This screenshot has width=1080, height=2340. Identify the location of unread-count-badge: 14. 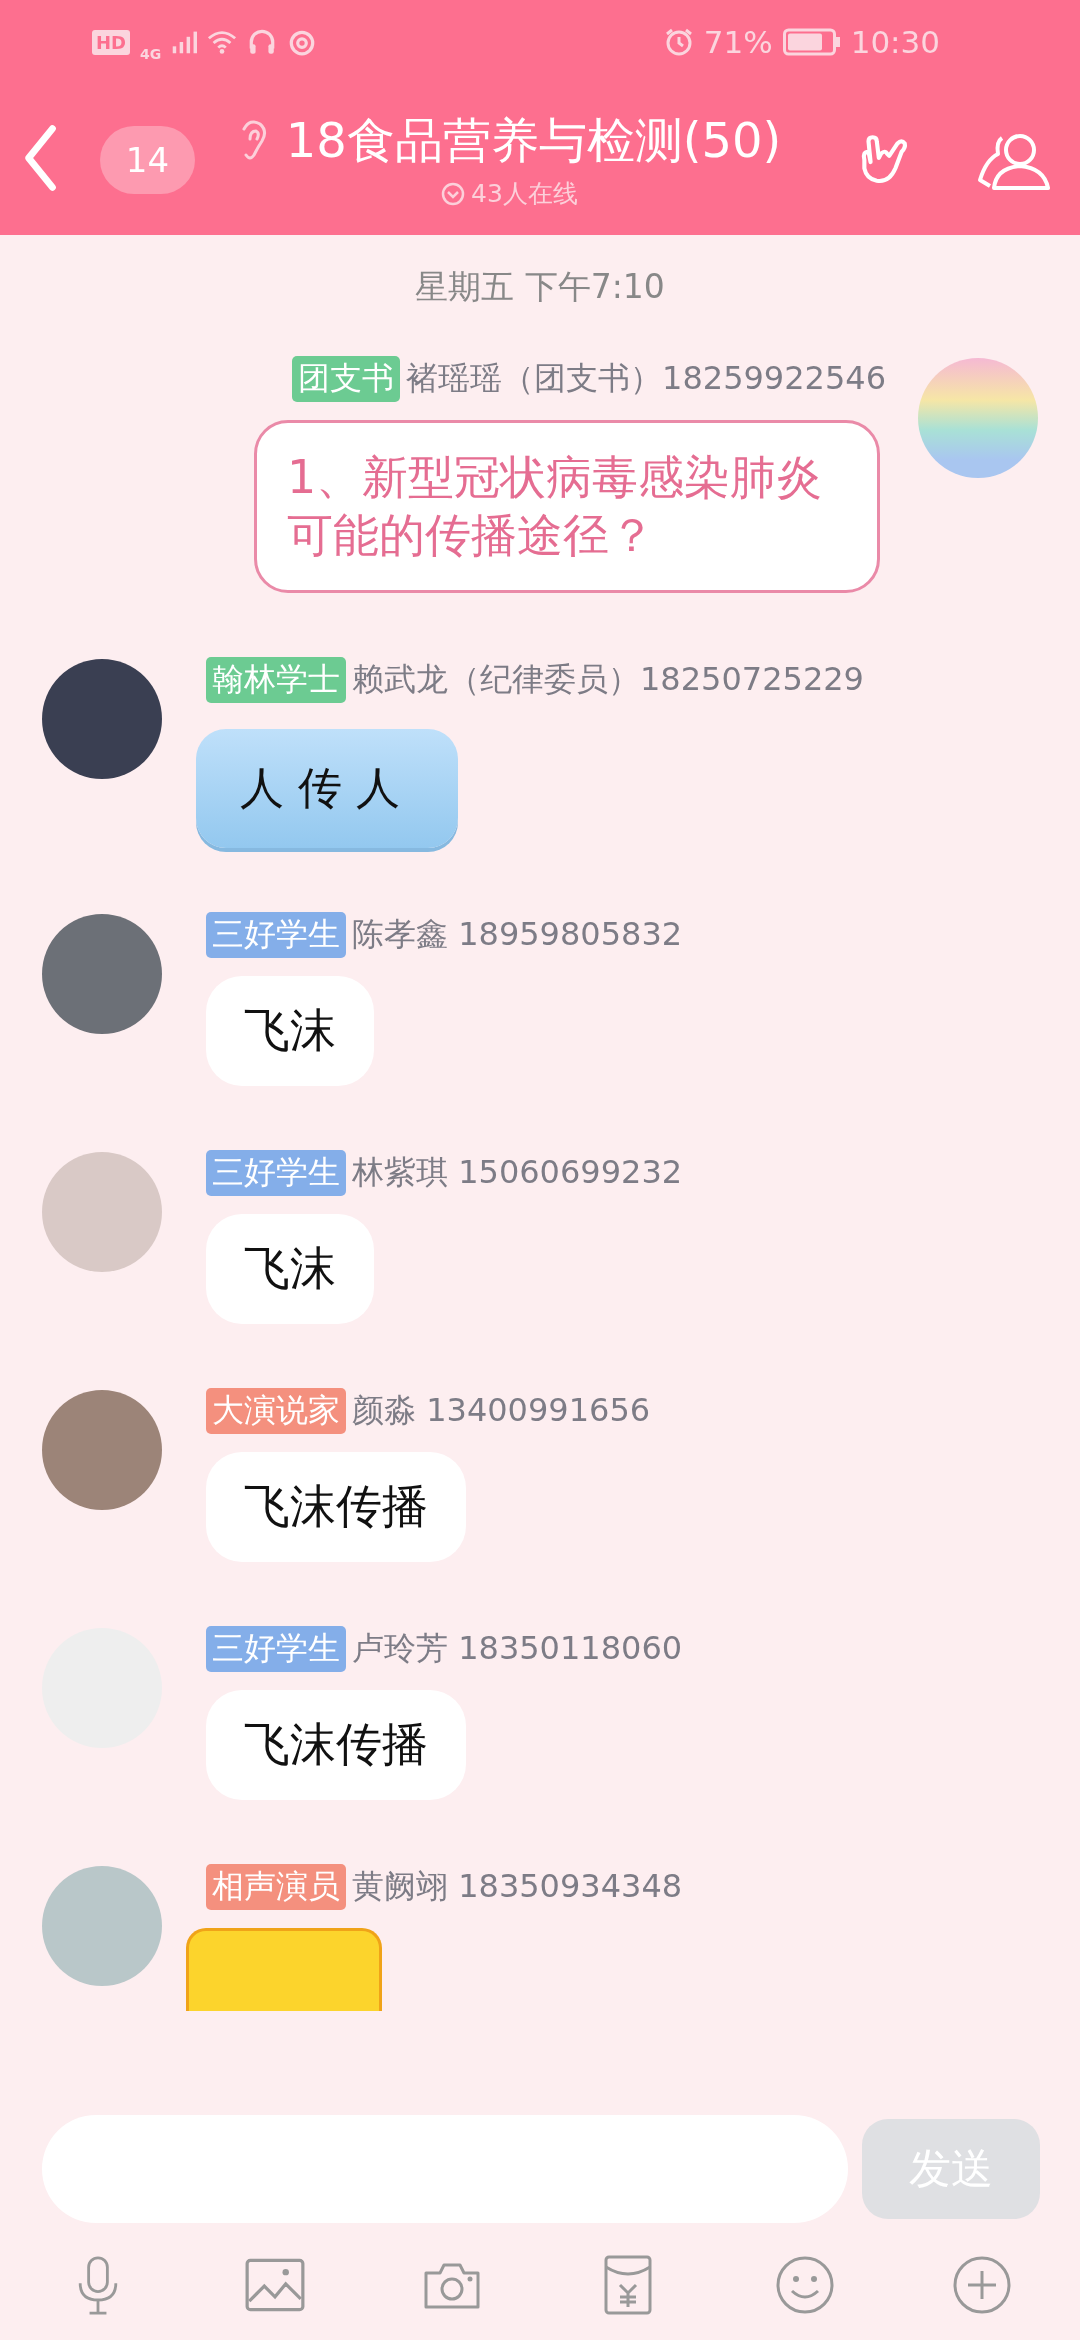
(147, 159).